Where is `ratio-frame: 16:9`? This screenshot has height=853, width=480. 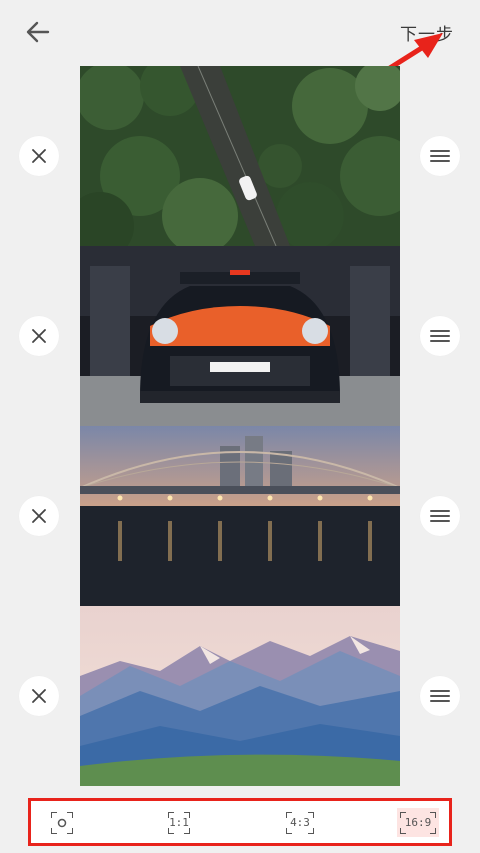
ratio-frame: 16:9 is located at coordinates (418, 822).